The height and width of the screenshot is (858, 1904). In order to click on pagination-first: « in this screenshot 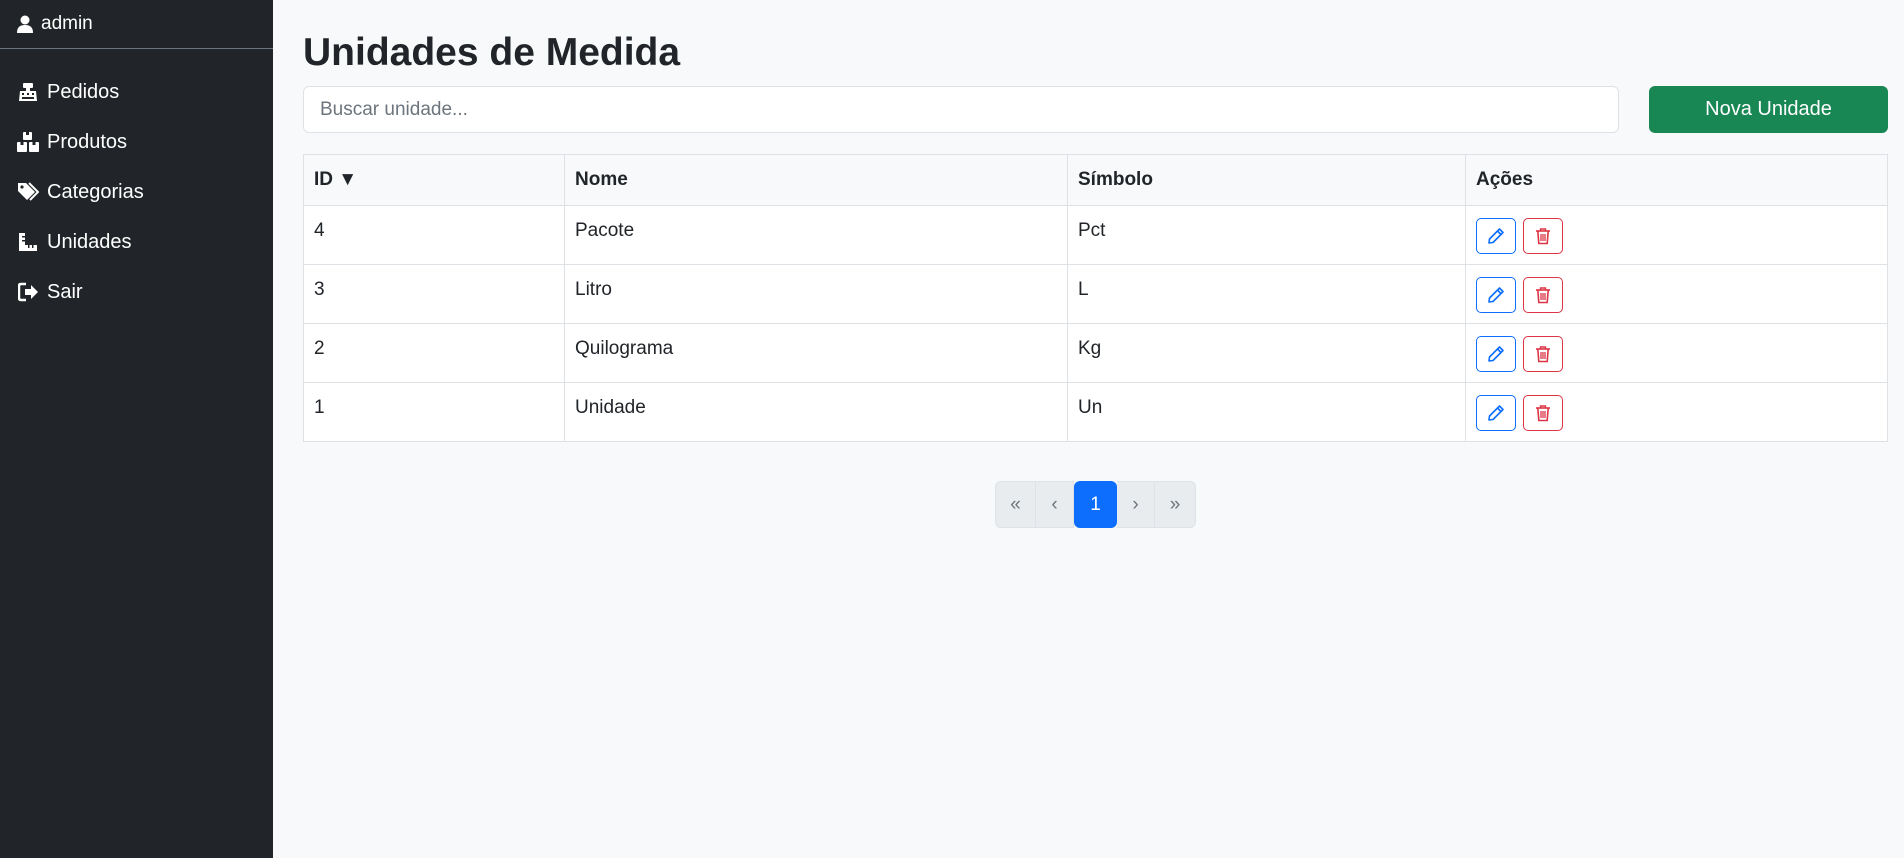, I will do `click(1015, 504)`.